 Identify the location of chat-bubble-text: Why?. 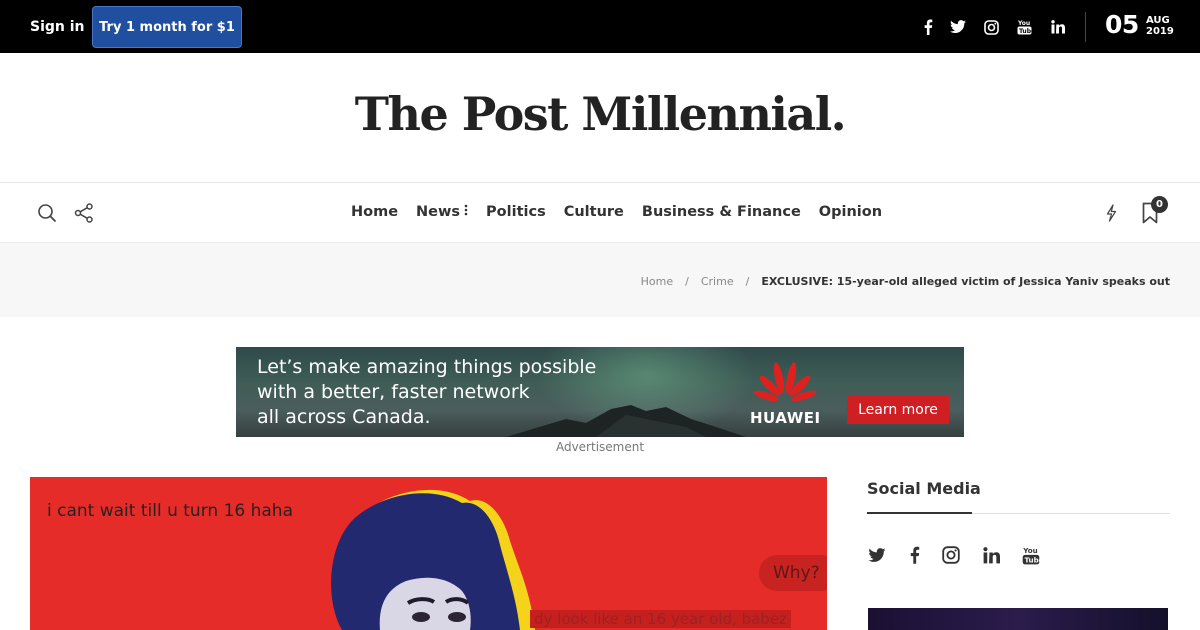
(796, 573).